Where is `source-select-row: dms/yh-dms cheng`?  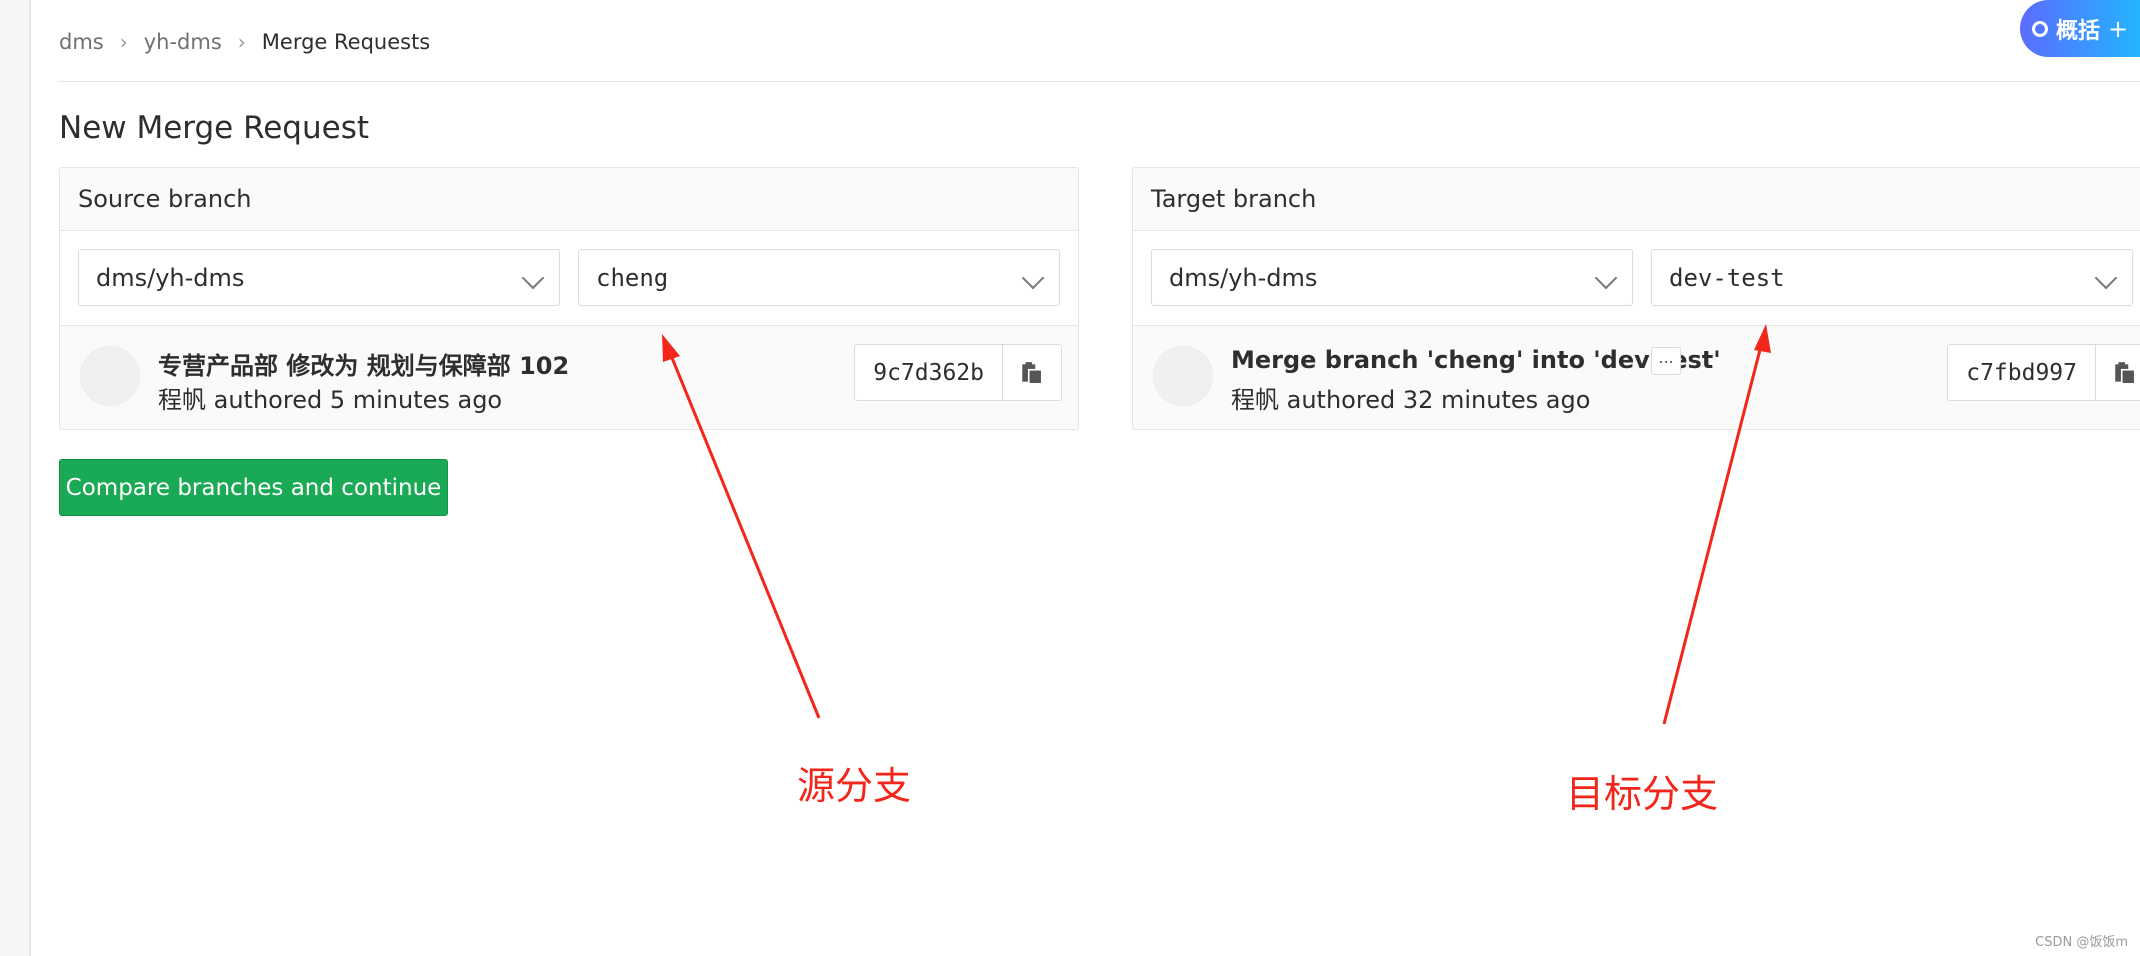
source-select-row: dms/yh-dms cheng is located at coordinates (569, 278).